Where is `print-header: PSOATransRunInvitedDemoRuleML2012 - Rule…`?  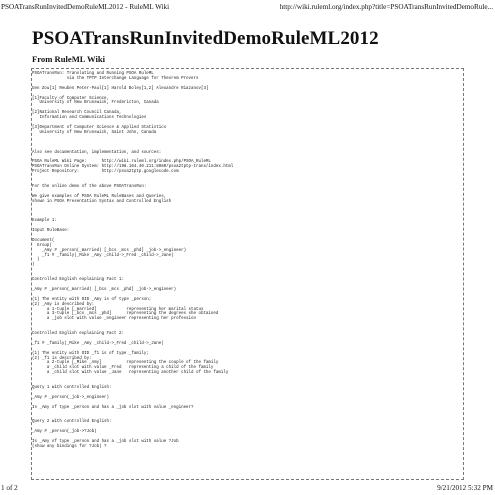
print-header: PSOATransRunInvitedDemoRuleML2012 - Rule… is located at coordinates (247, 7).